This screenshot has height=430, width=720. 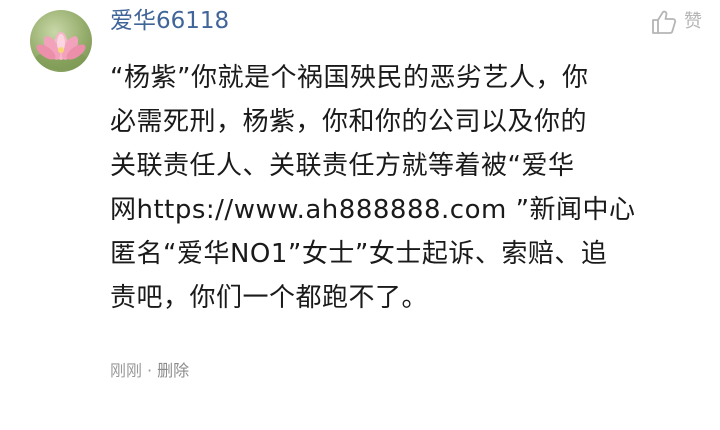 I want to click on comment-line: 责吧，你们一个都跑不了。, so click(x=269, y=298).